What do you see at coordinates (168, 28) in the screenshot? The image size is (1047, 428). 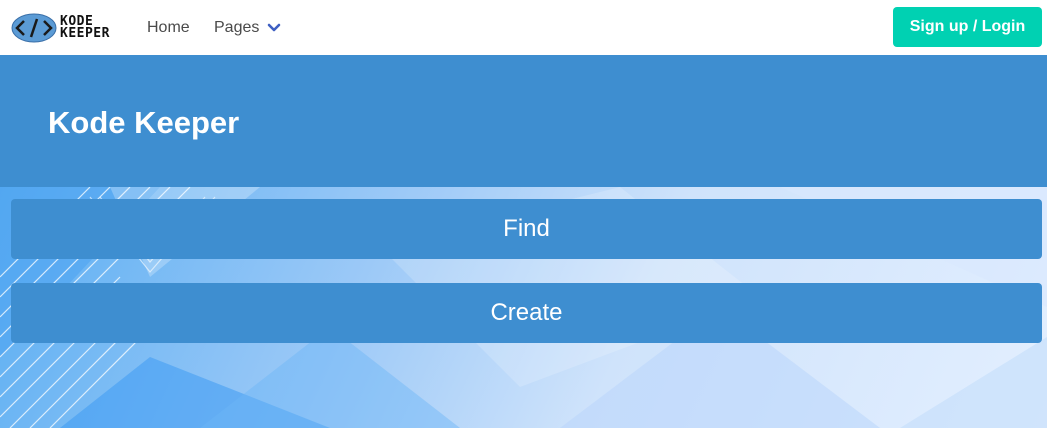 I see `nav-home-link: Home` at bounding box center [168, 28].